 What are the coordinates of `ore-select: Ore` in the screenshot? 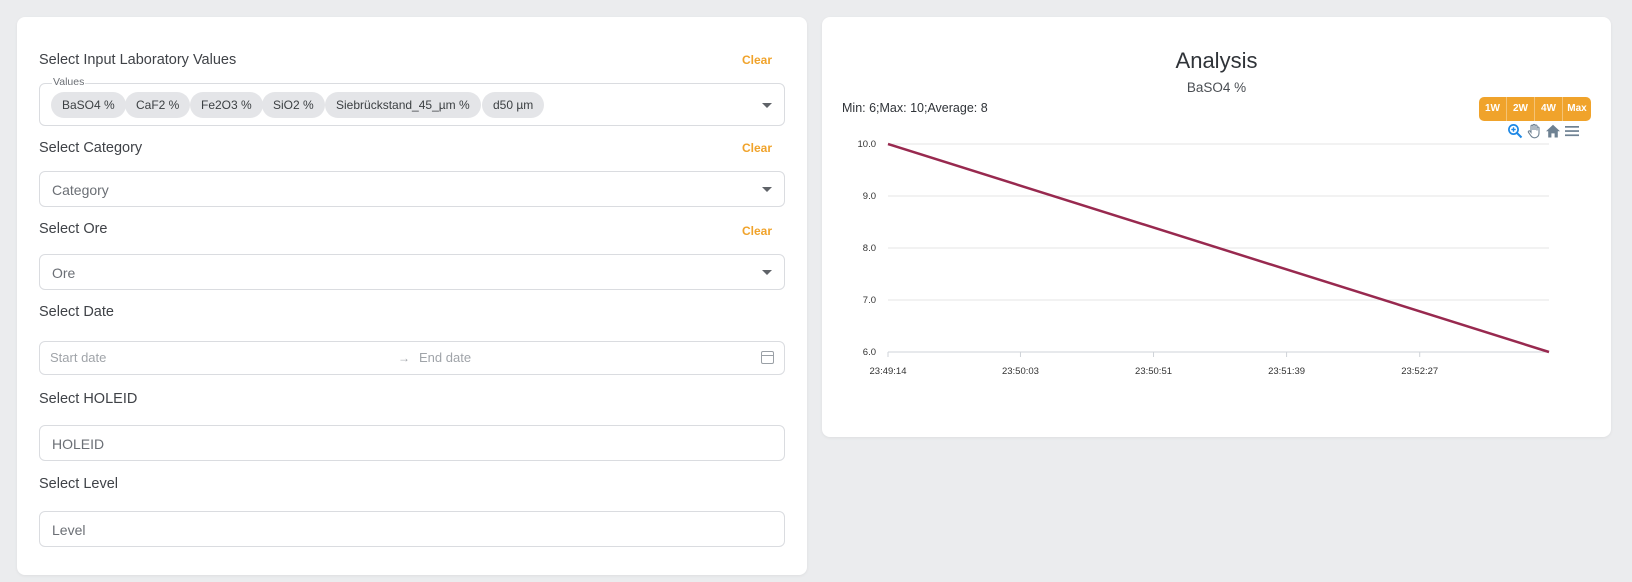 It's located at (412, 272).